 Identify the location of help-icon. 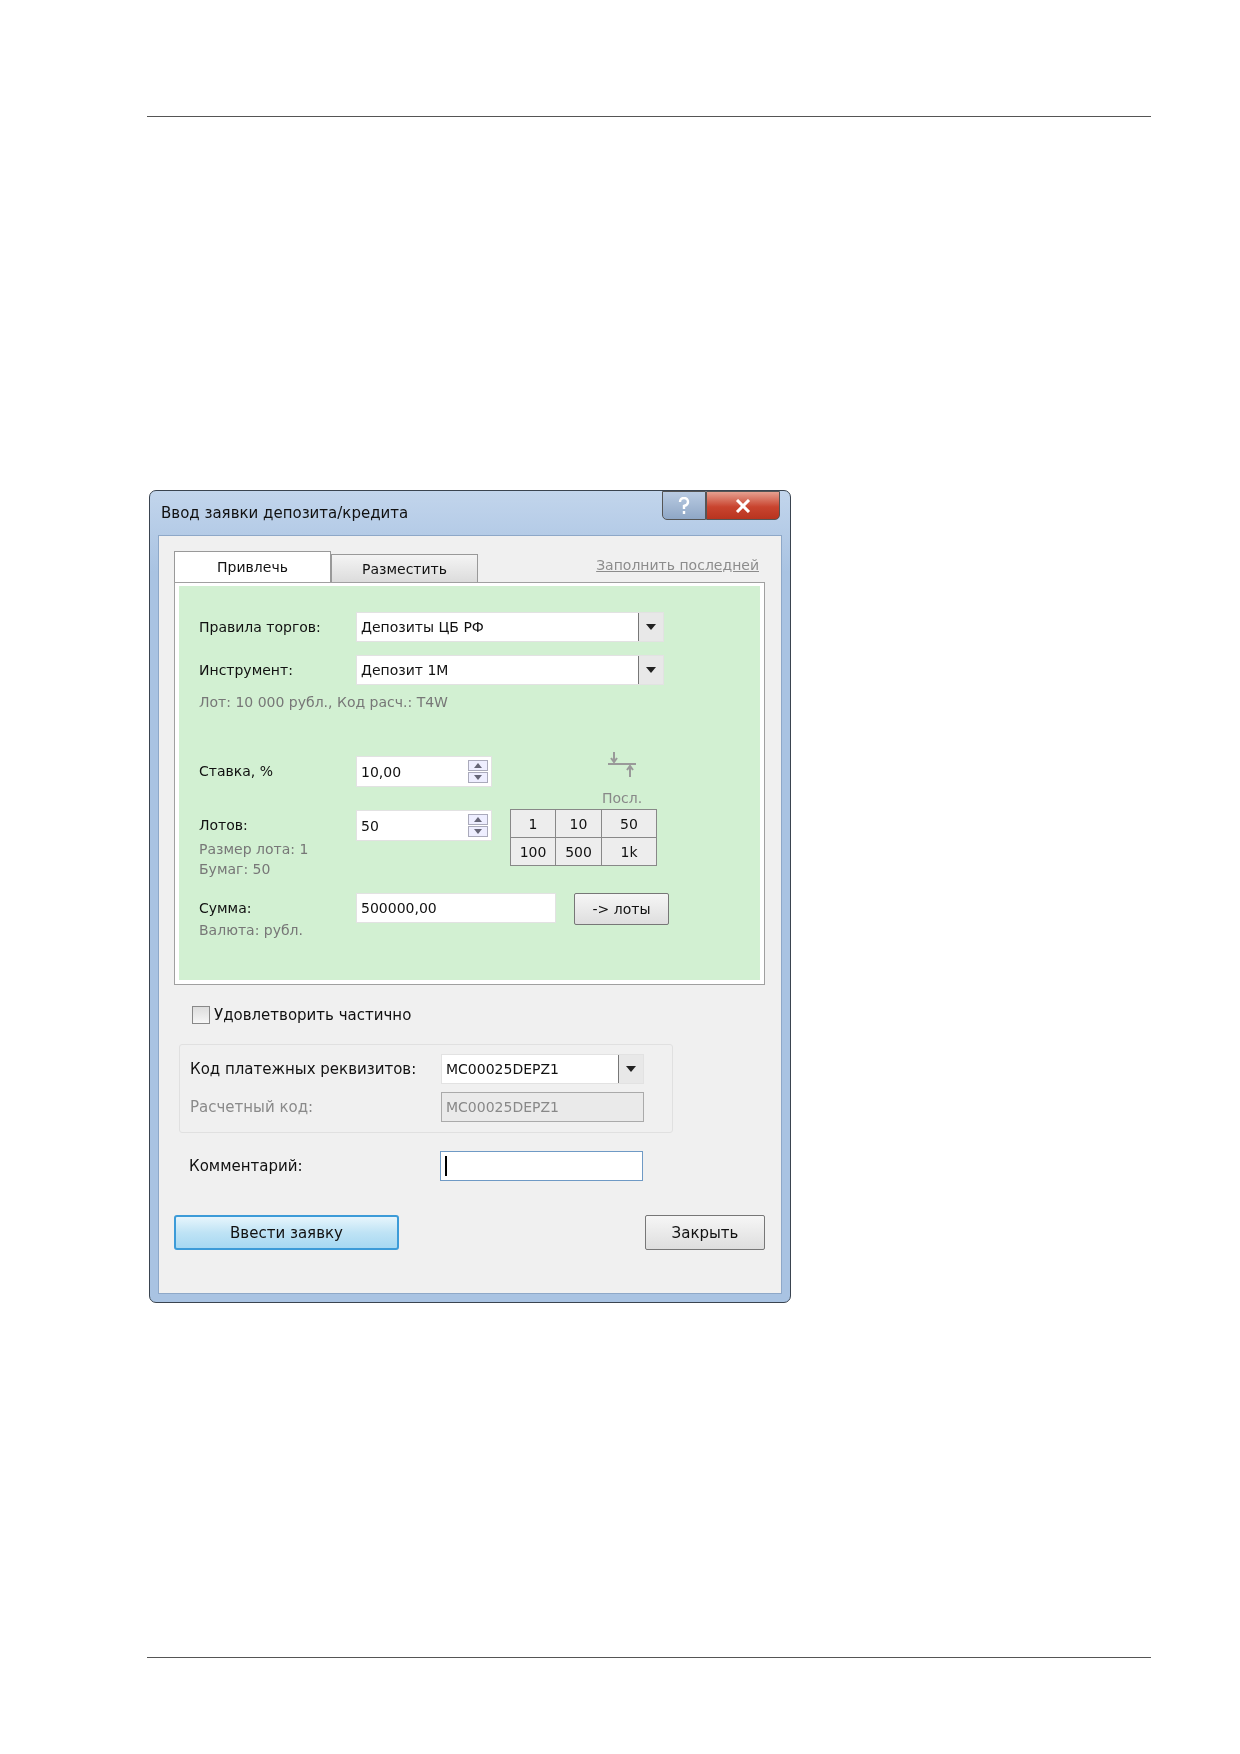
(684, 505).